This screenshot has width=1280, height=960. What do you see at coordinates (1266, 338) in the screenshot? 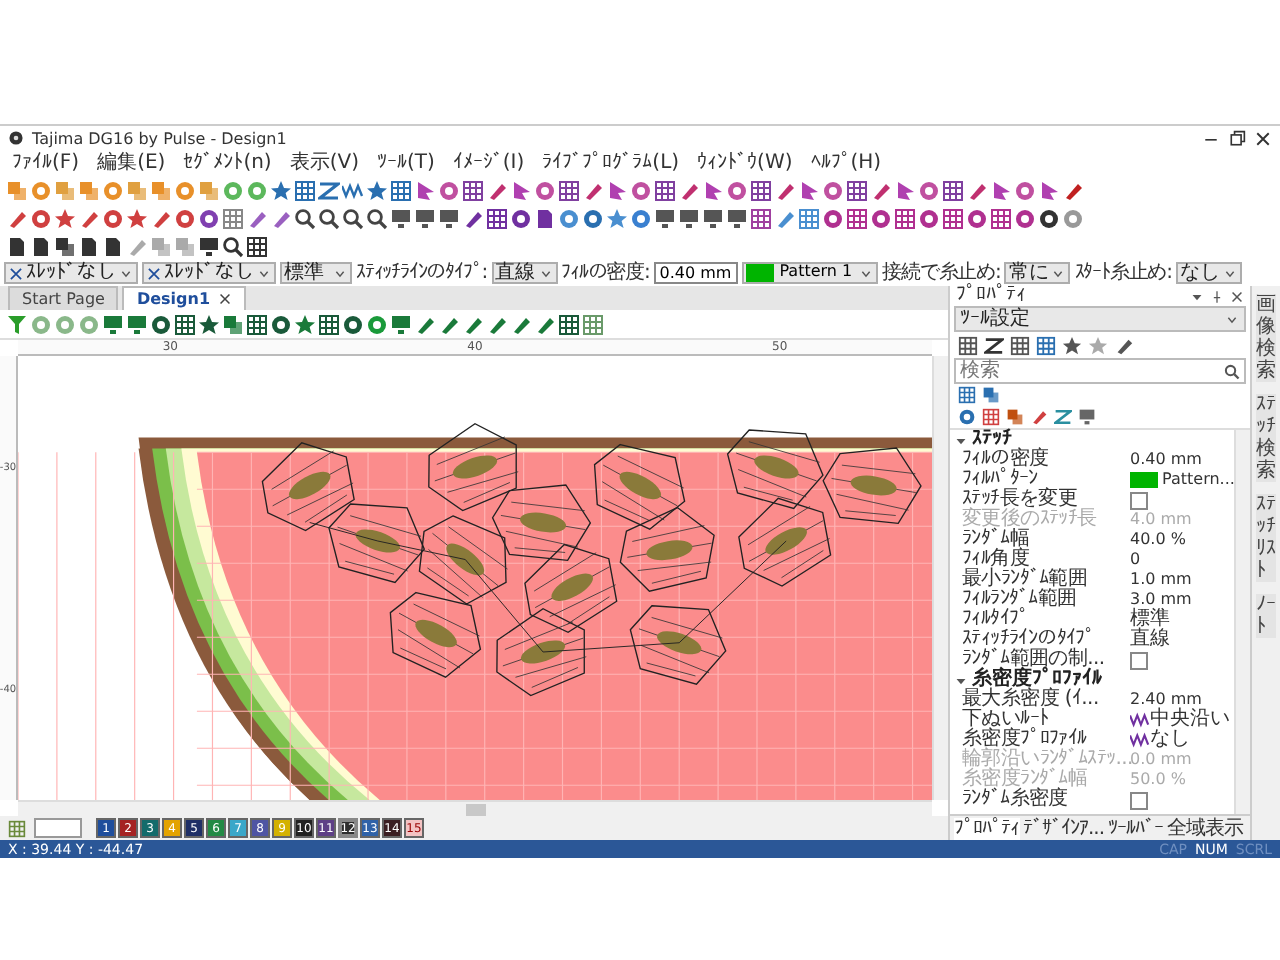
I see `side-tab: 画像検索` at bounding box center [1266, 338].